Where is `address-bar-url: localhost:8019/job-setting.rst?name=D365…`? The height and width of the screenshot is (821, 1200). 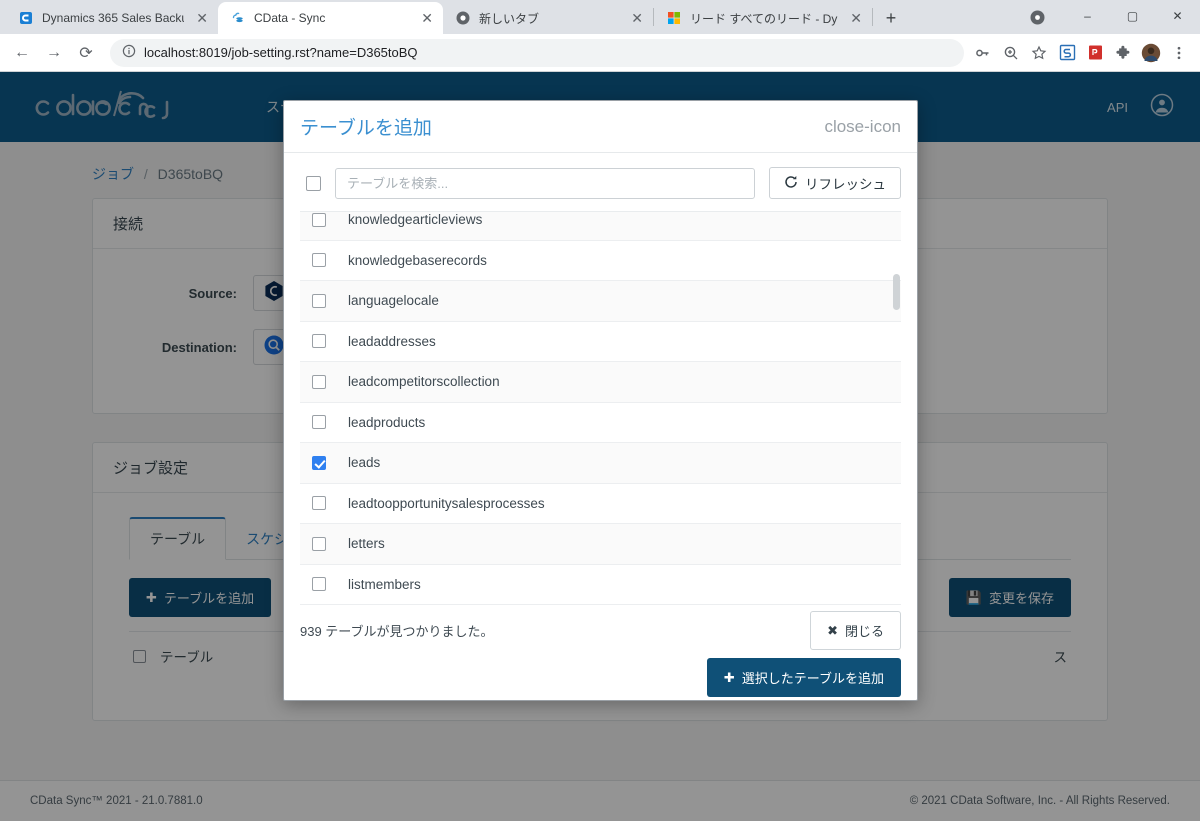 address-bar-url: localhost:8019/job-setting.rst?name=D365… is located at coordinates (281, 52).